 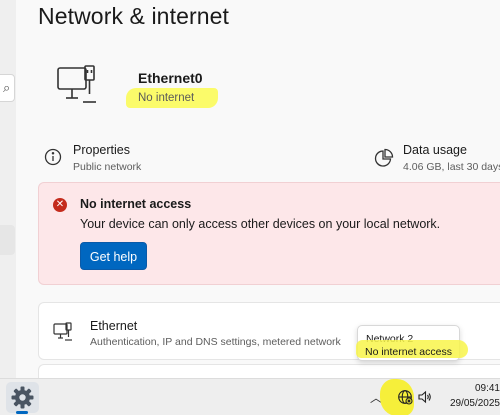 I want to click on speaker-icon, so click(x=425, y=399).